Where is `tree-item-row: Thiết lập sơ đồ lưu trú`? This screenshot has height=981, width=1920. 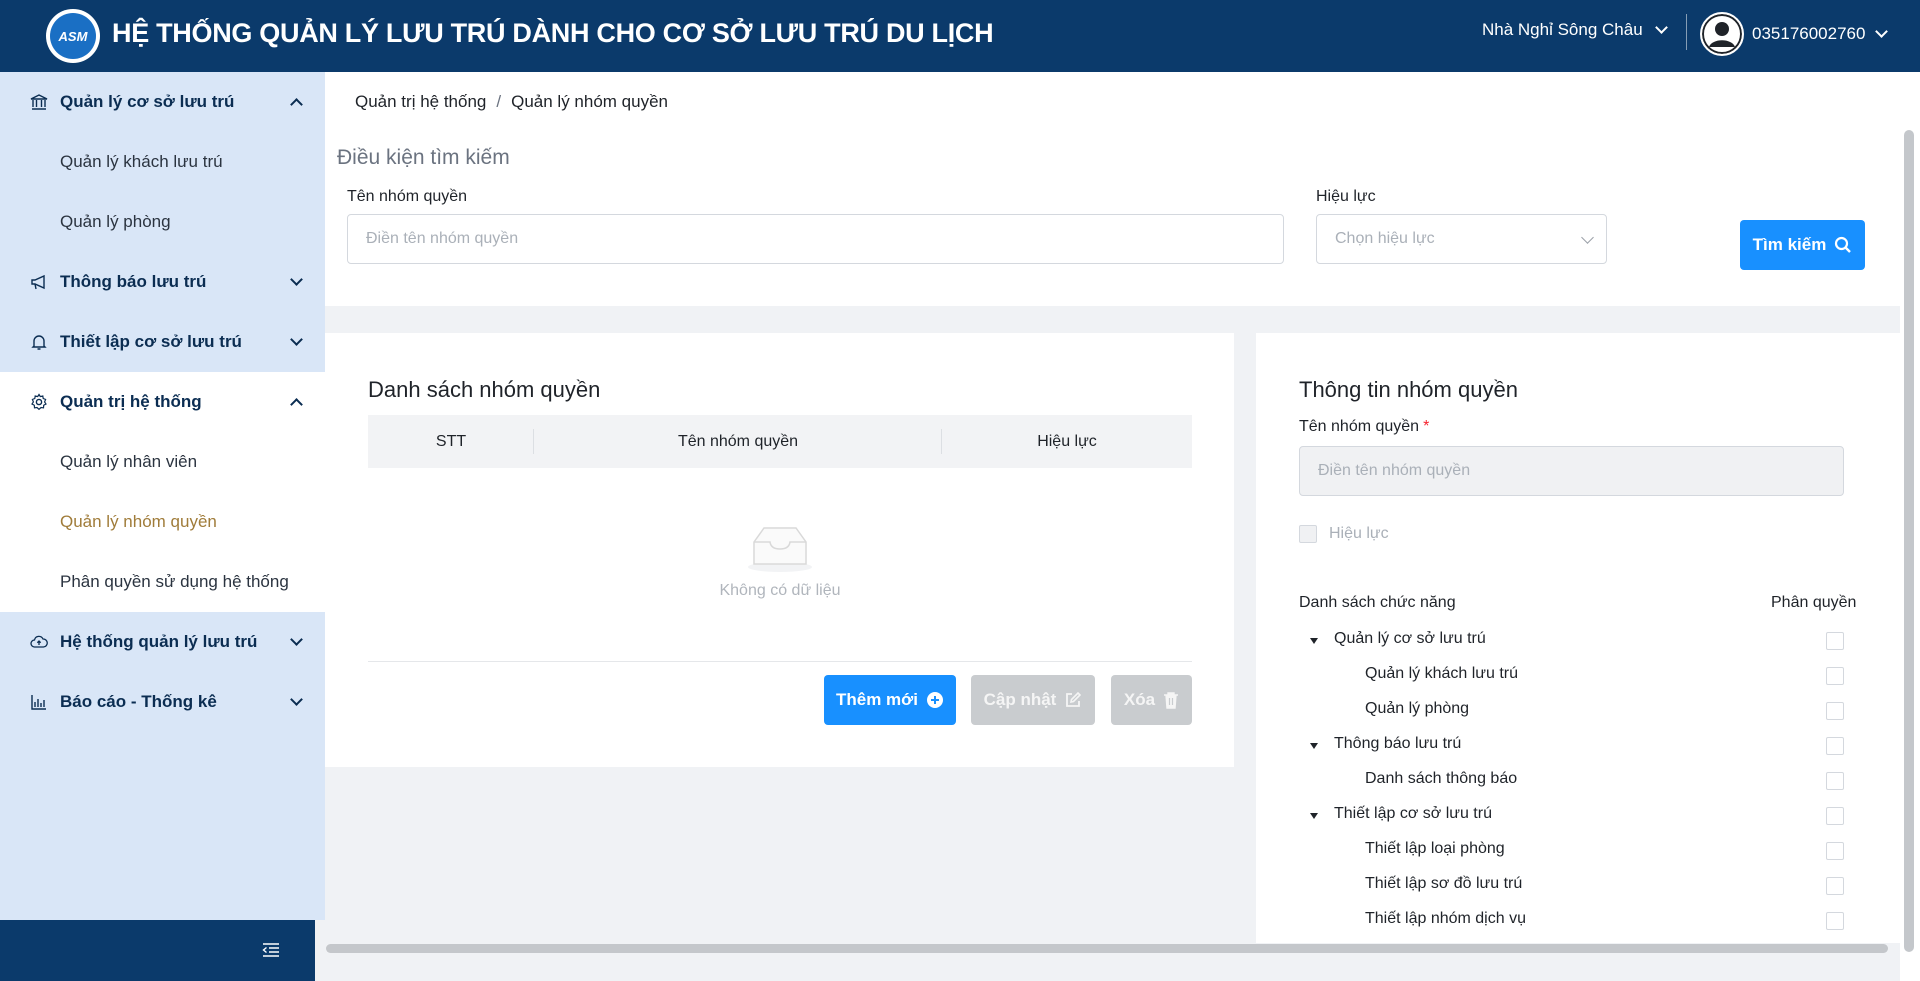 tree-item-row: Thiết lập sơ đồ lưu trú is located at coordinates (1443, 884).